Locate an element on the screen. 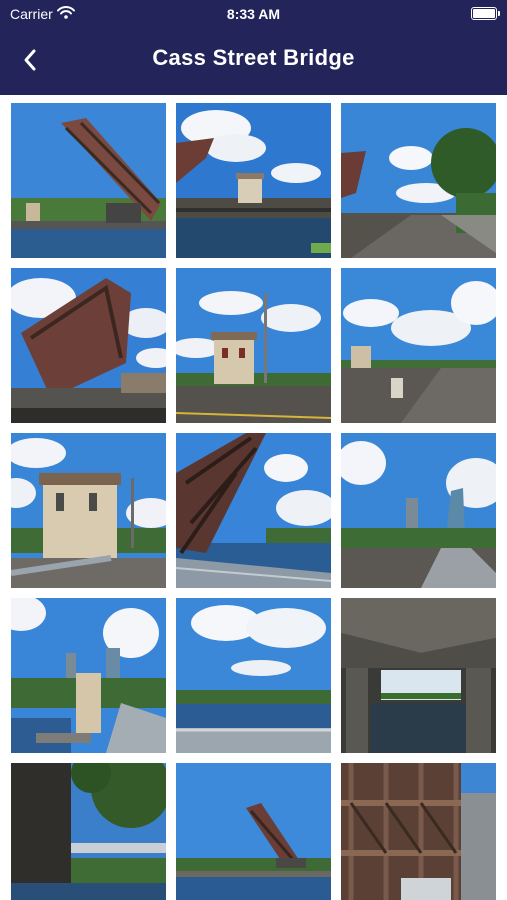 The width and height of the screenshot is (507, 900). navigation-bar: Cass Street Bridge is located at coordinates (253, 61).